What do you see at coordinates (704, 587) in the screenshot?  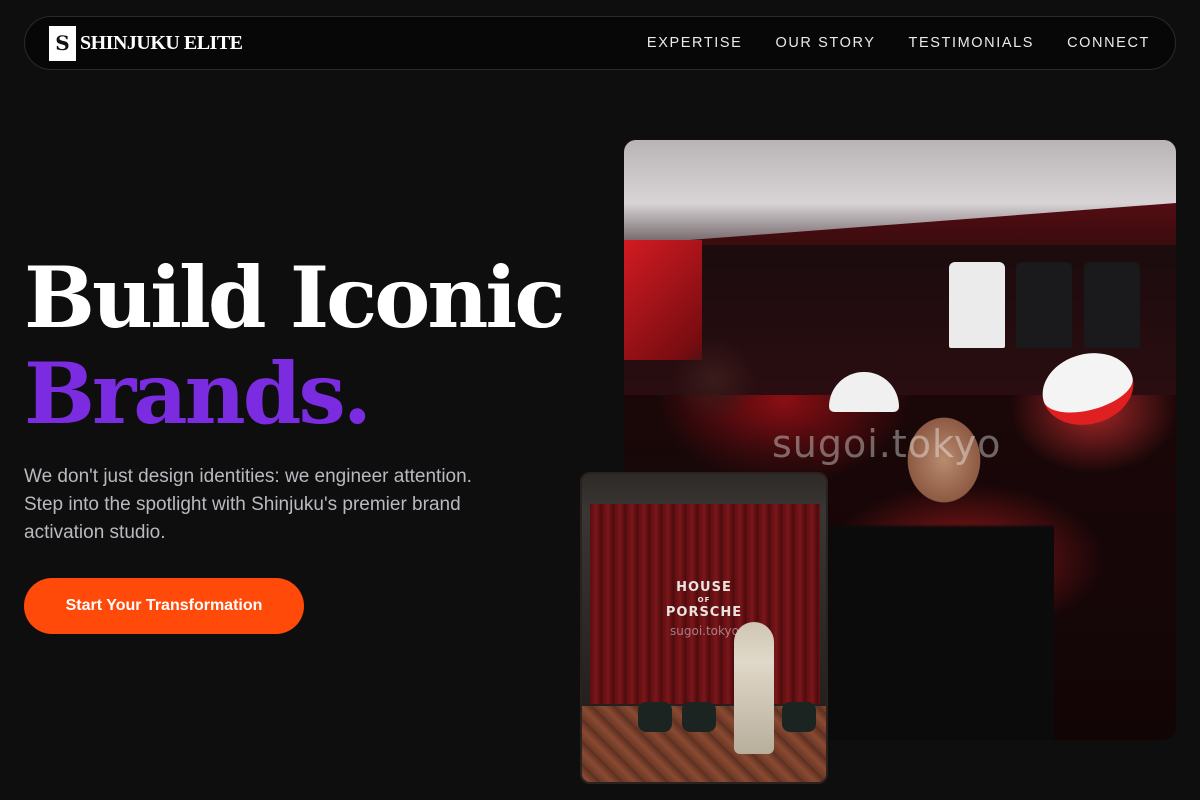 I see `photo-sign-line1: HOUSE` at bounding box center [704, 587].